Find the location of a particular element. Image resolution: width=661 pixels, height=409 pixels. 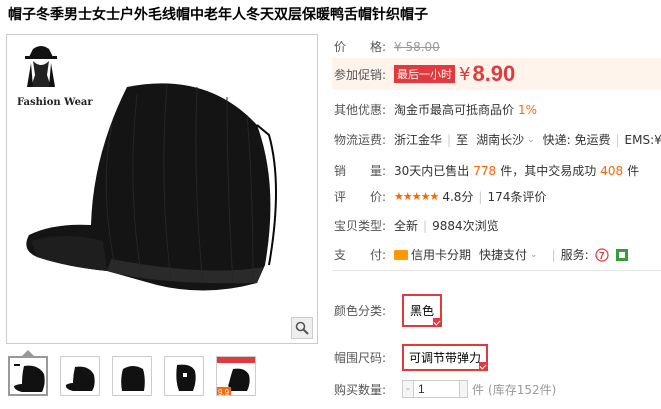

payment-label: 支 付: is located at coordinates (360, 255).